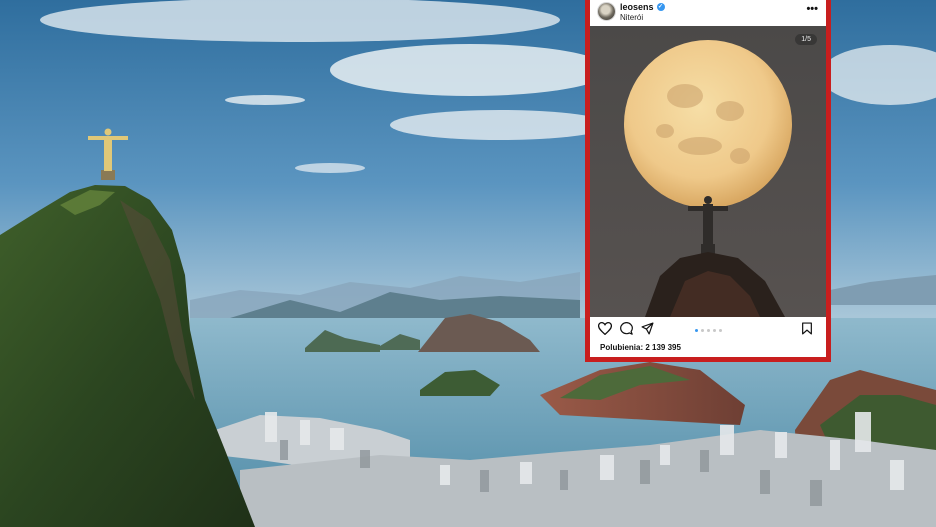 The height and width of the screenshot is (527, 936). I want to click on post-photo: 1/5, so click(708, 171).